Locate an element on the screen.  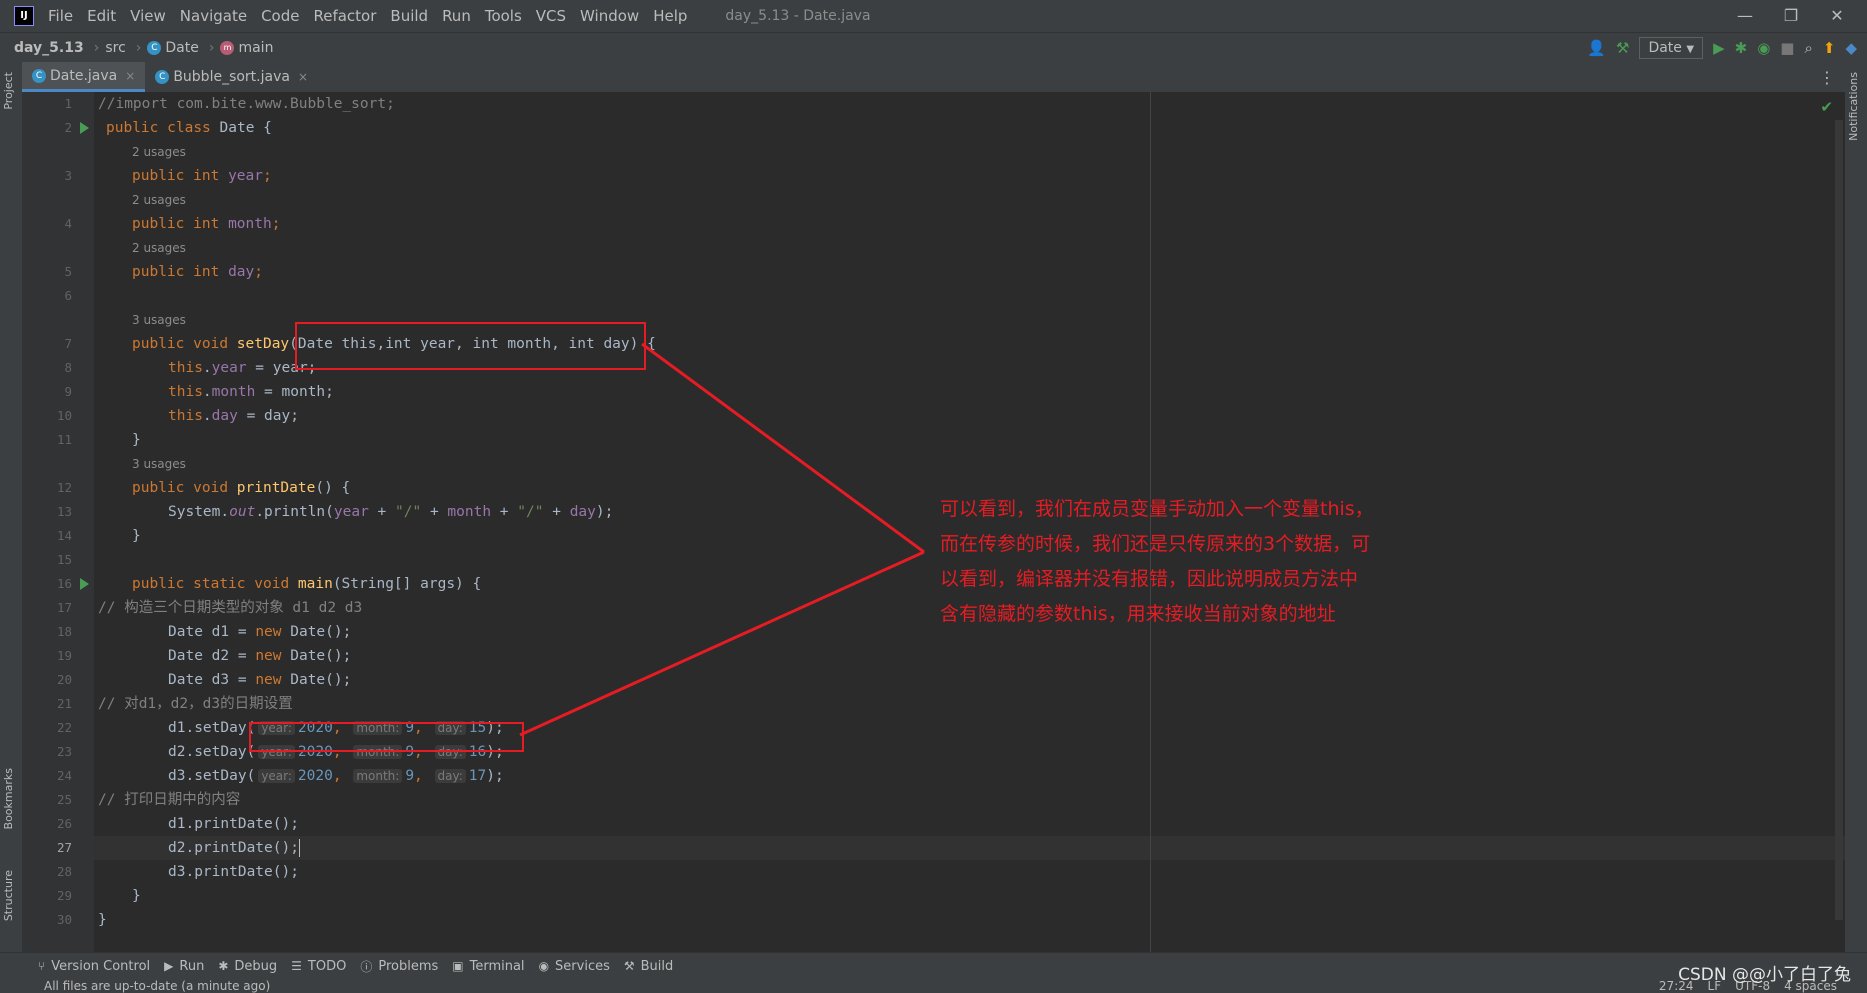
branch-icon: ⑂ is located at coordinates (42, 966).